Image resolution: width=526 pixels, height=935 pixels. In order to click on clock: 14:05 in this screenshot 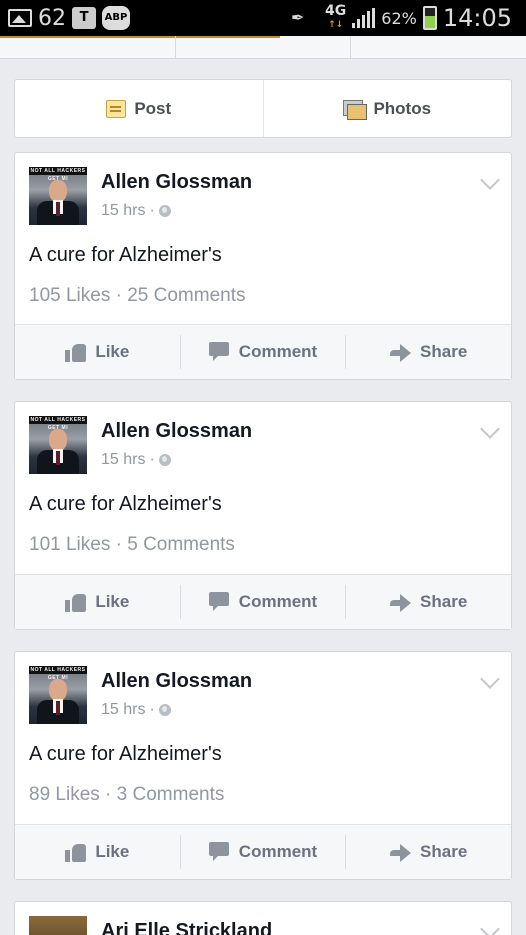, I will do `click(477, 18)`.